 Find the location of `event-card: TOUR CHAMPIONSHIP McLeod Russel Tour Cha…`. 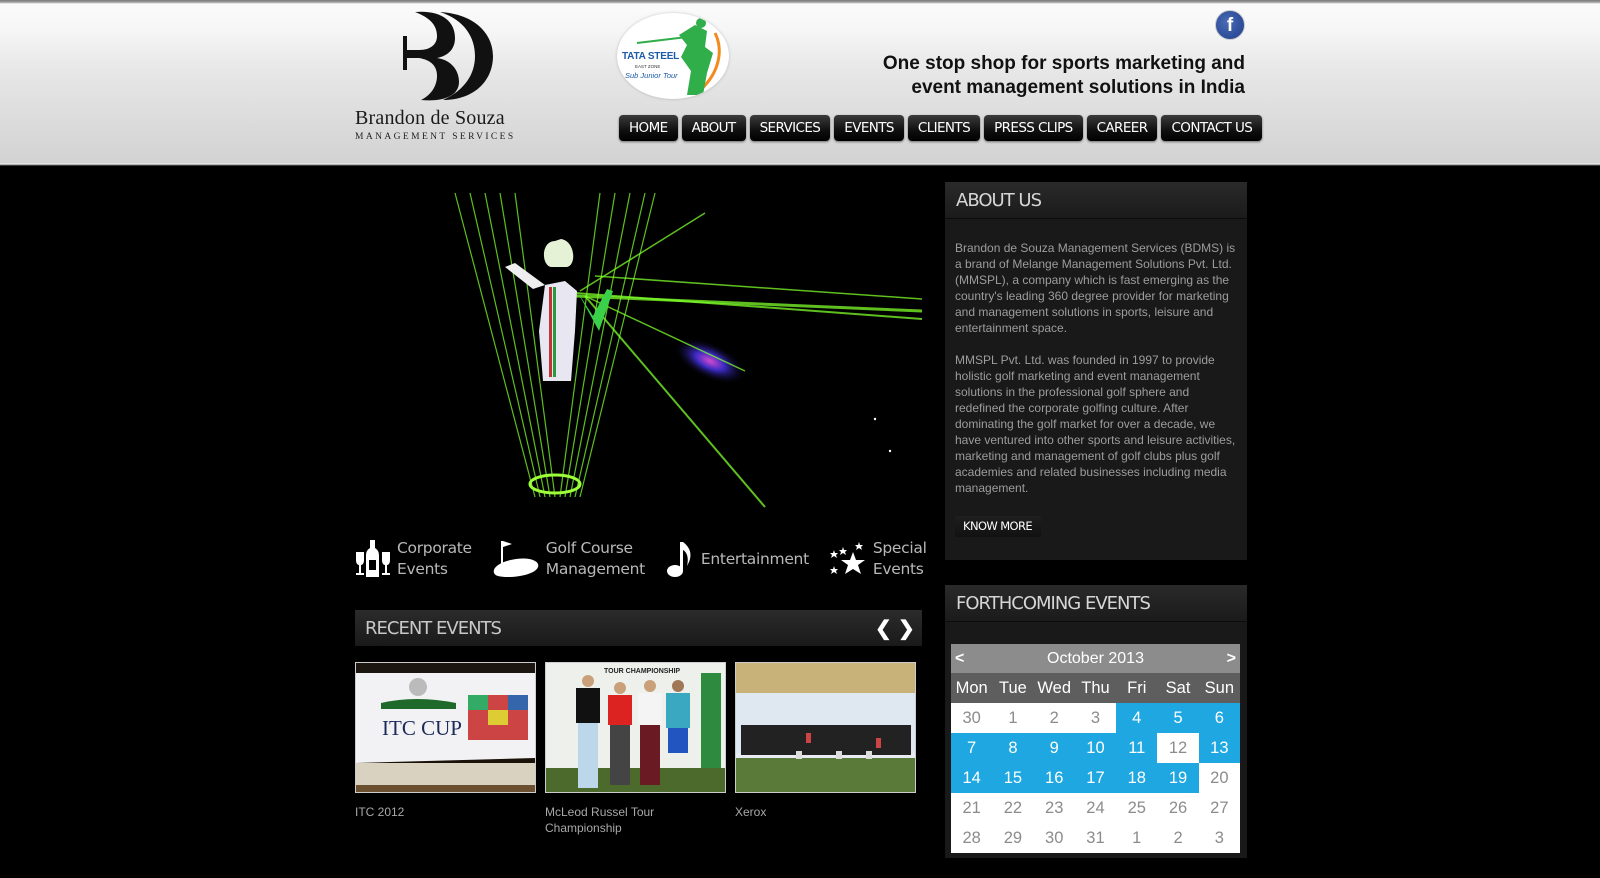

event-card: TOUR CHAMPIONSHIP McLeod Russel Tour Cha… is located at coordinates (635, 749).